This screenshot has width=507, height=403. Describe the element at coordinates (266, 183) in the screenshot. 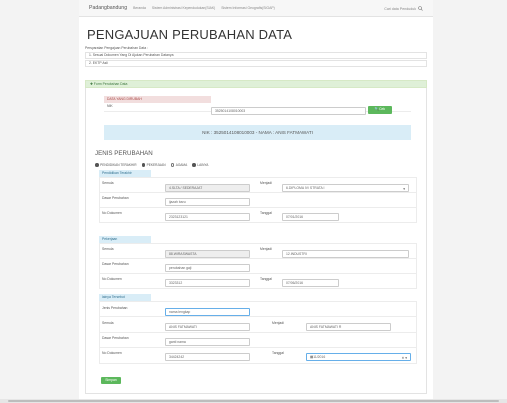

I see `pendidikan-menjadi-label: Menjadi` at that location.